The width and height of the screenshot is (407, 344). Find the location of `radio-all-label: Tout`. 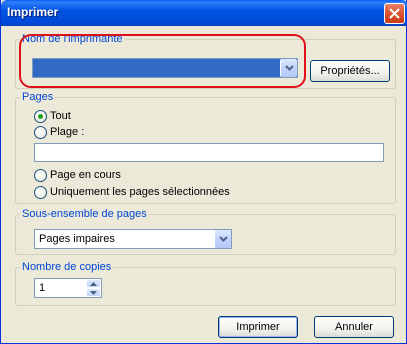

radio-all-label: Tout is located at coordinates (60, 116).